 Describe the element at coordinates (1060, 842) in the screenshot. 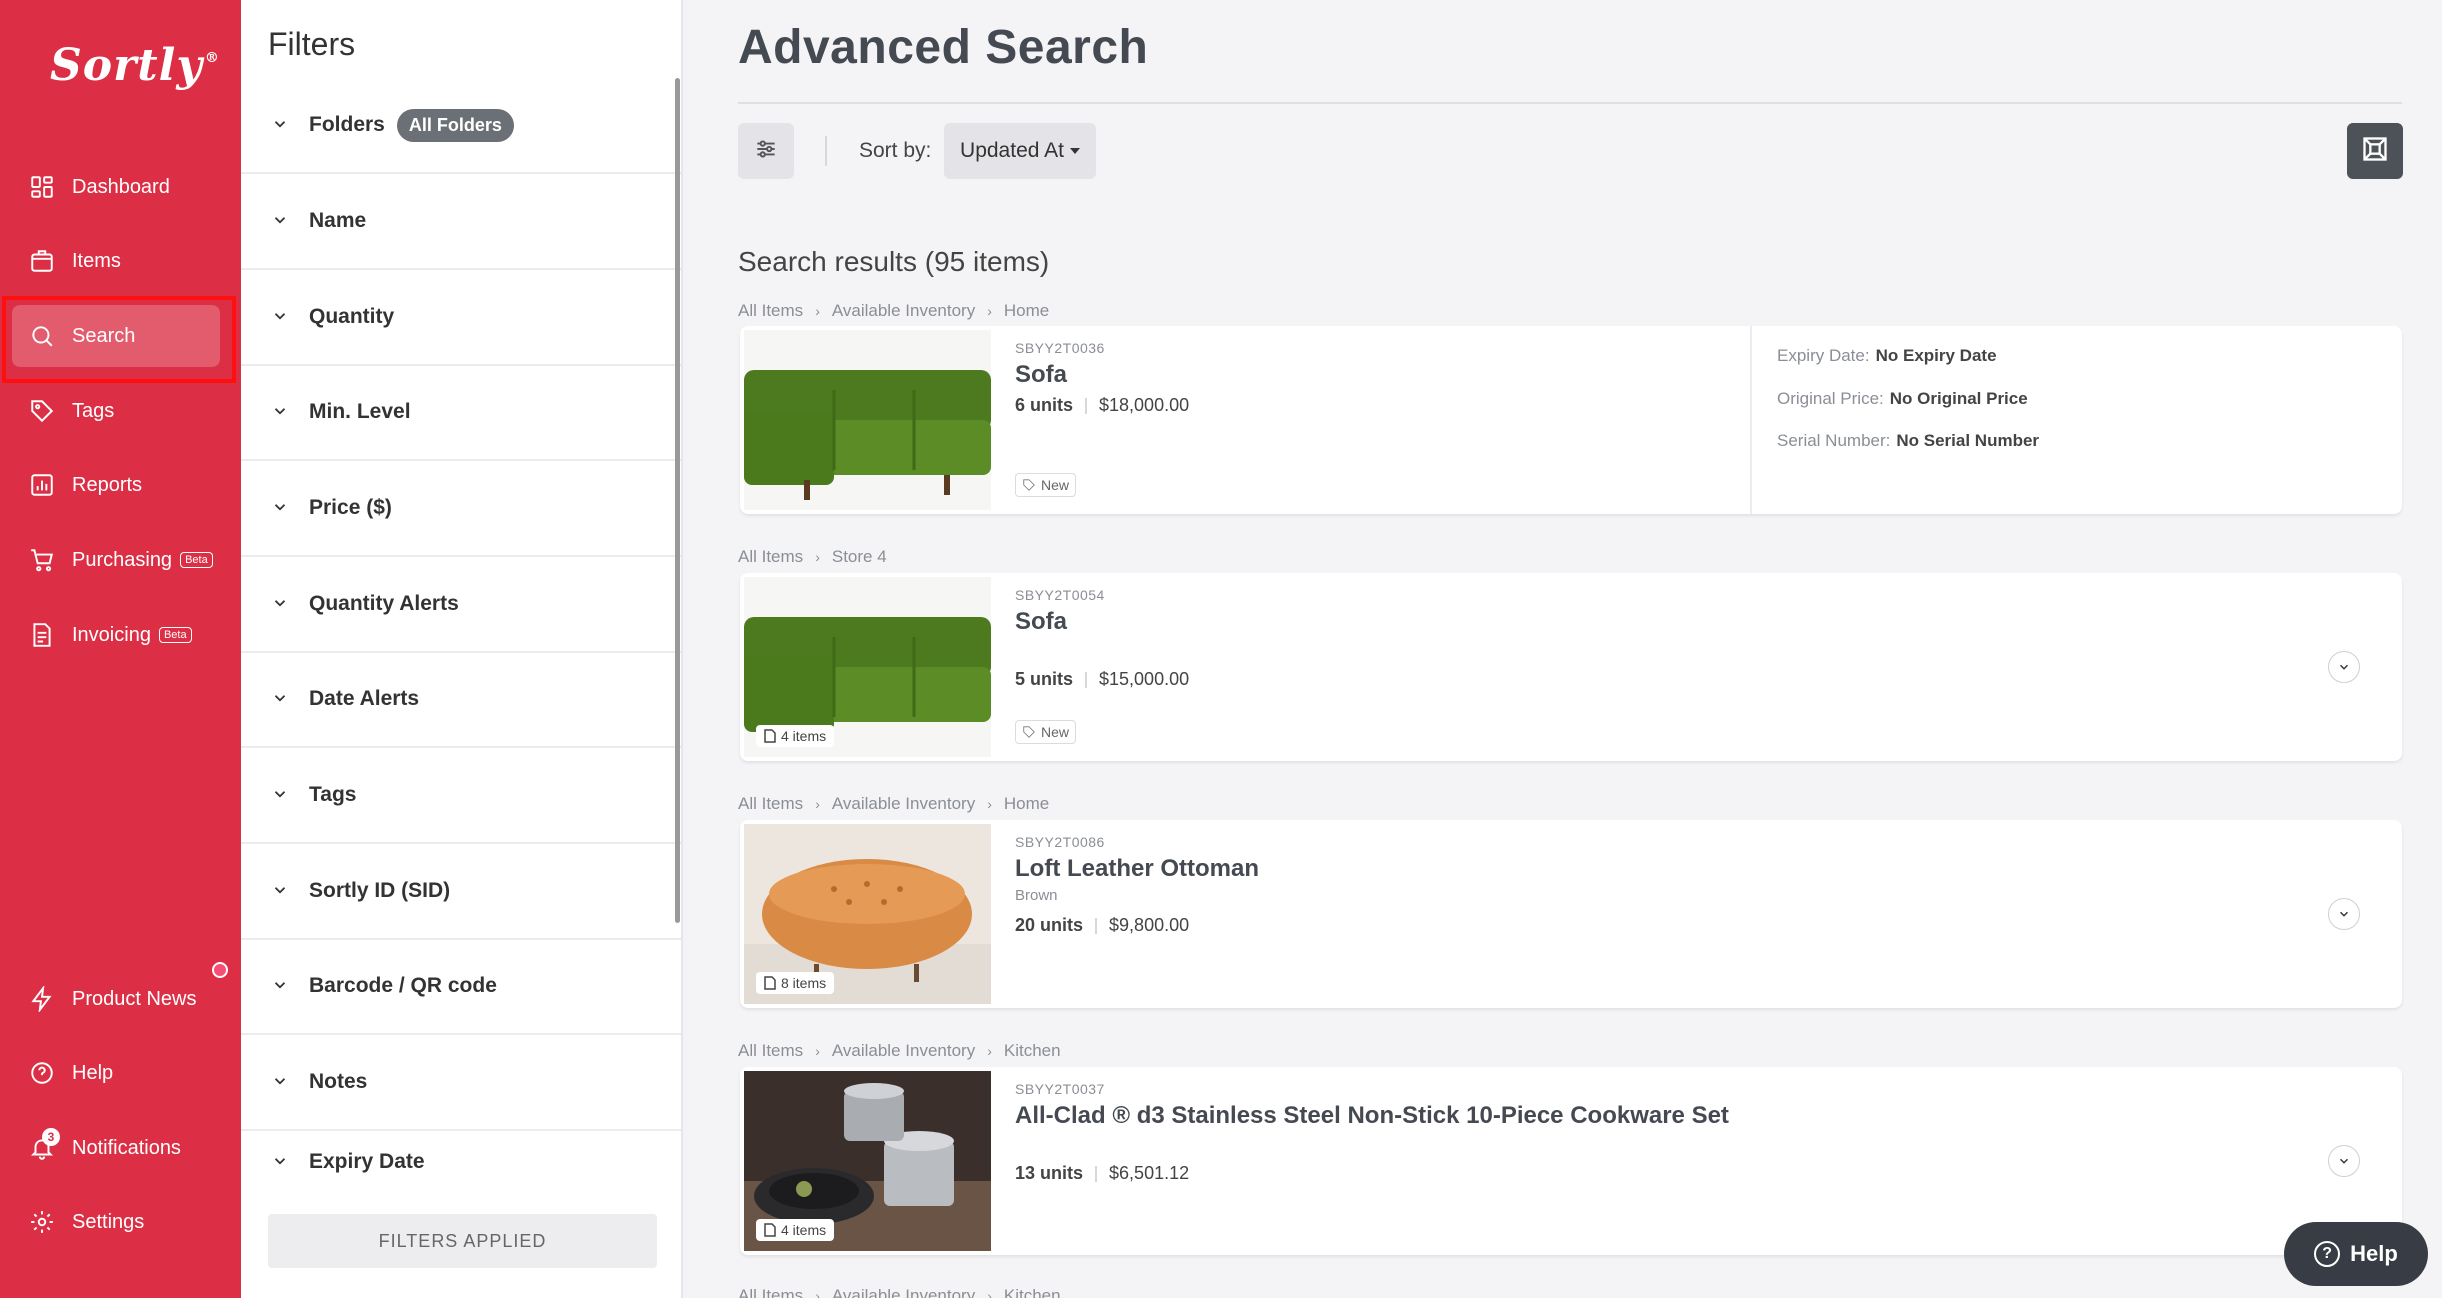

I see `item-sid: SBYY2T0086` at that location.